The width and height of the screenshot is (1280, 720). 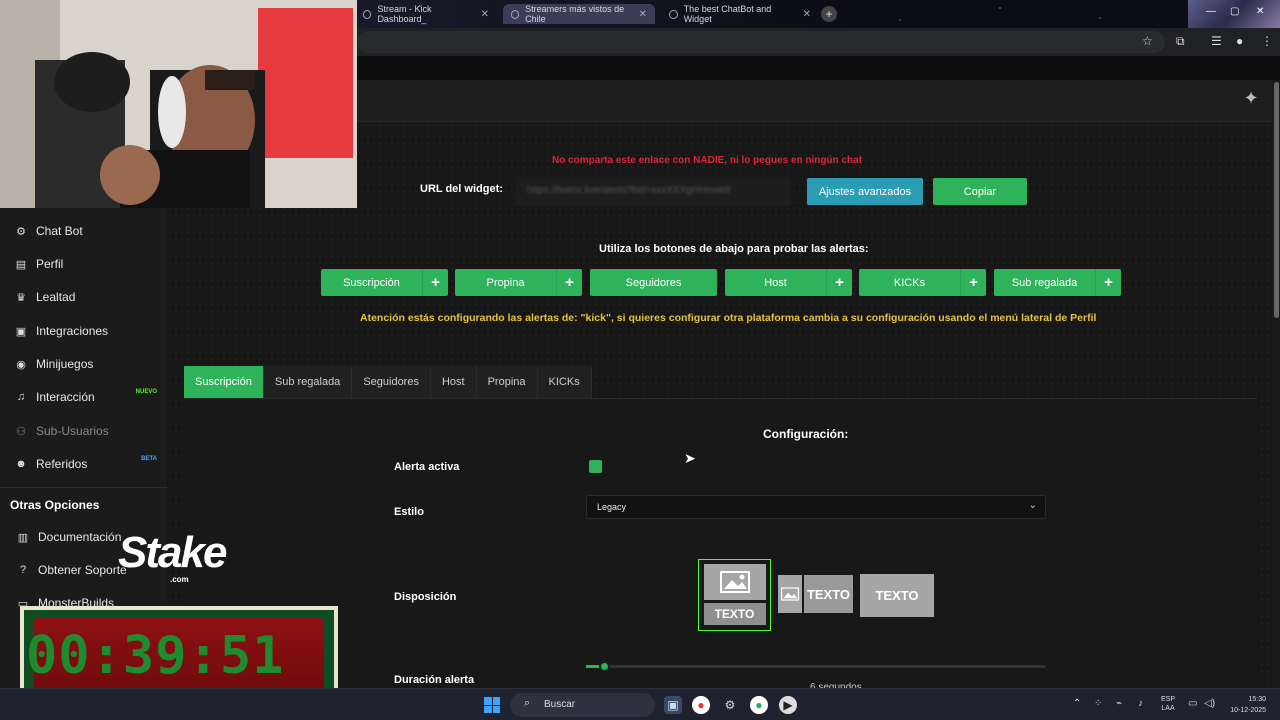 I want to click on duration-slider-handle, so click(x=604, y=666).